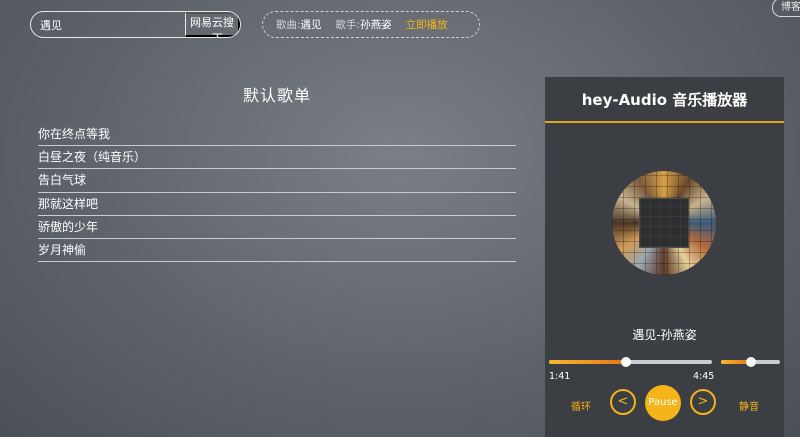 The height and width of the screenshot is (437, 800). I want to click on current-song-title: 遇见-孙燕姿, so click(664, 335).